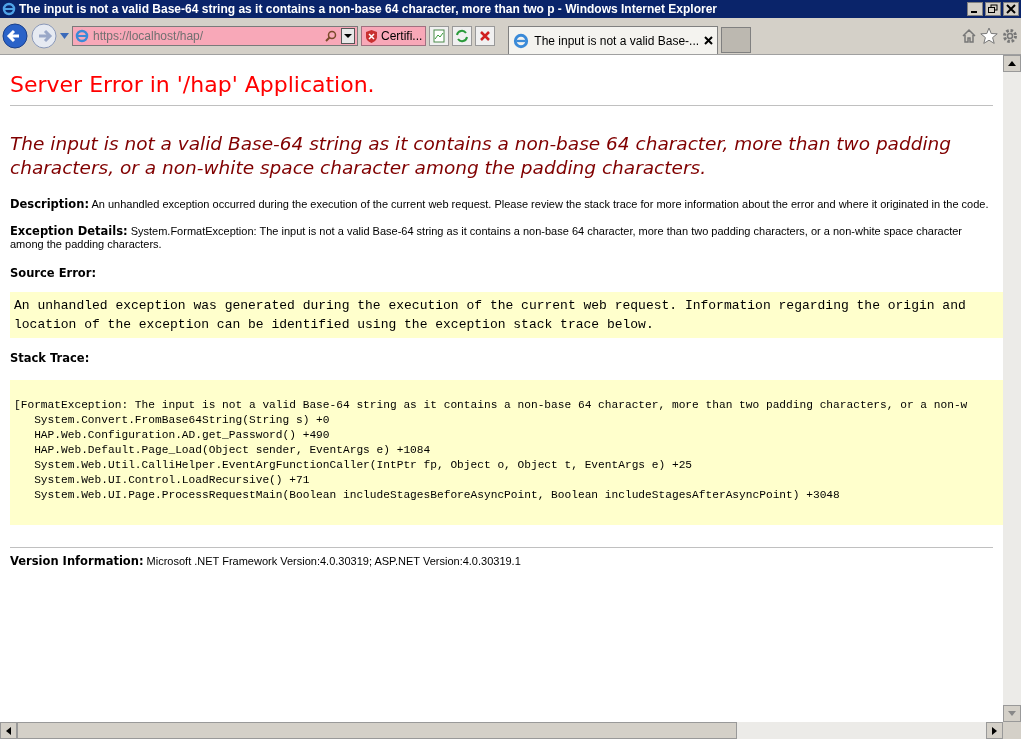  Describe the element at coordinates (1012, 713) in the screenshot. I see `scroll-down-arrow-icon` at that location.